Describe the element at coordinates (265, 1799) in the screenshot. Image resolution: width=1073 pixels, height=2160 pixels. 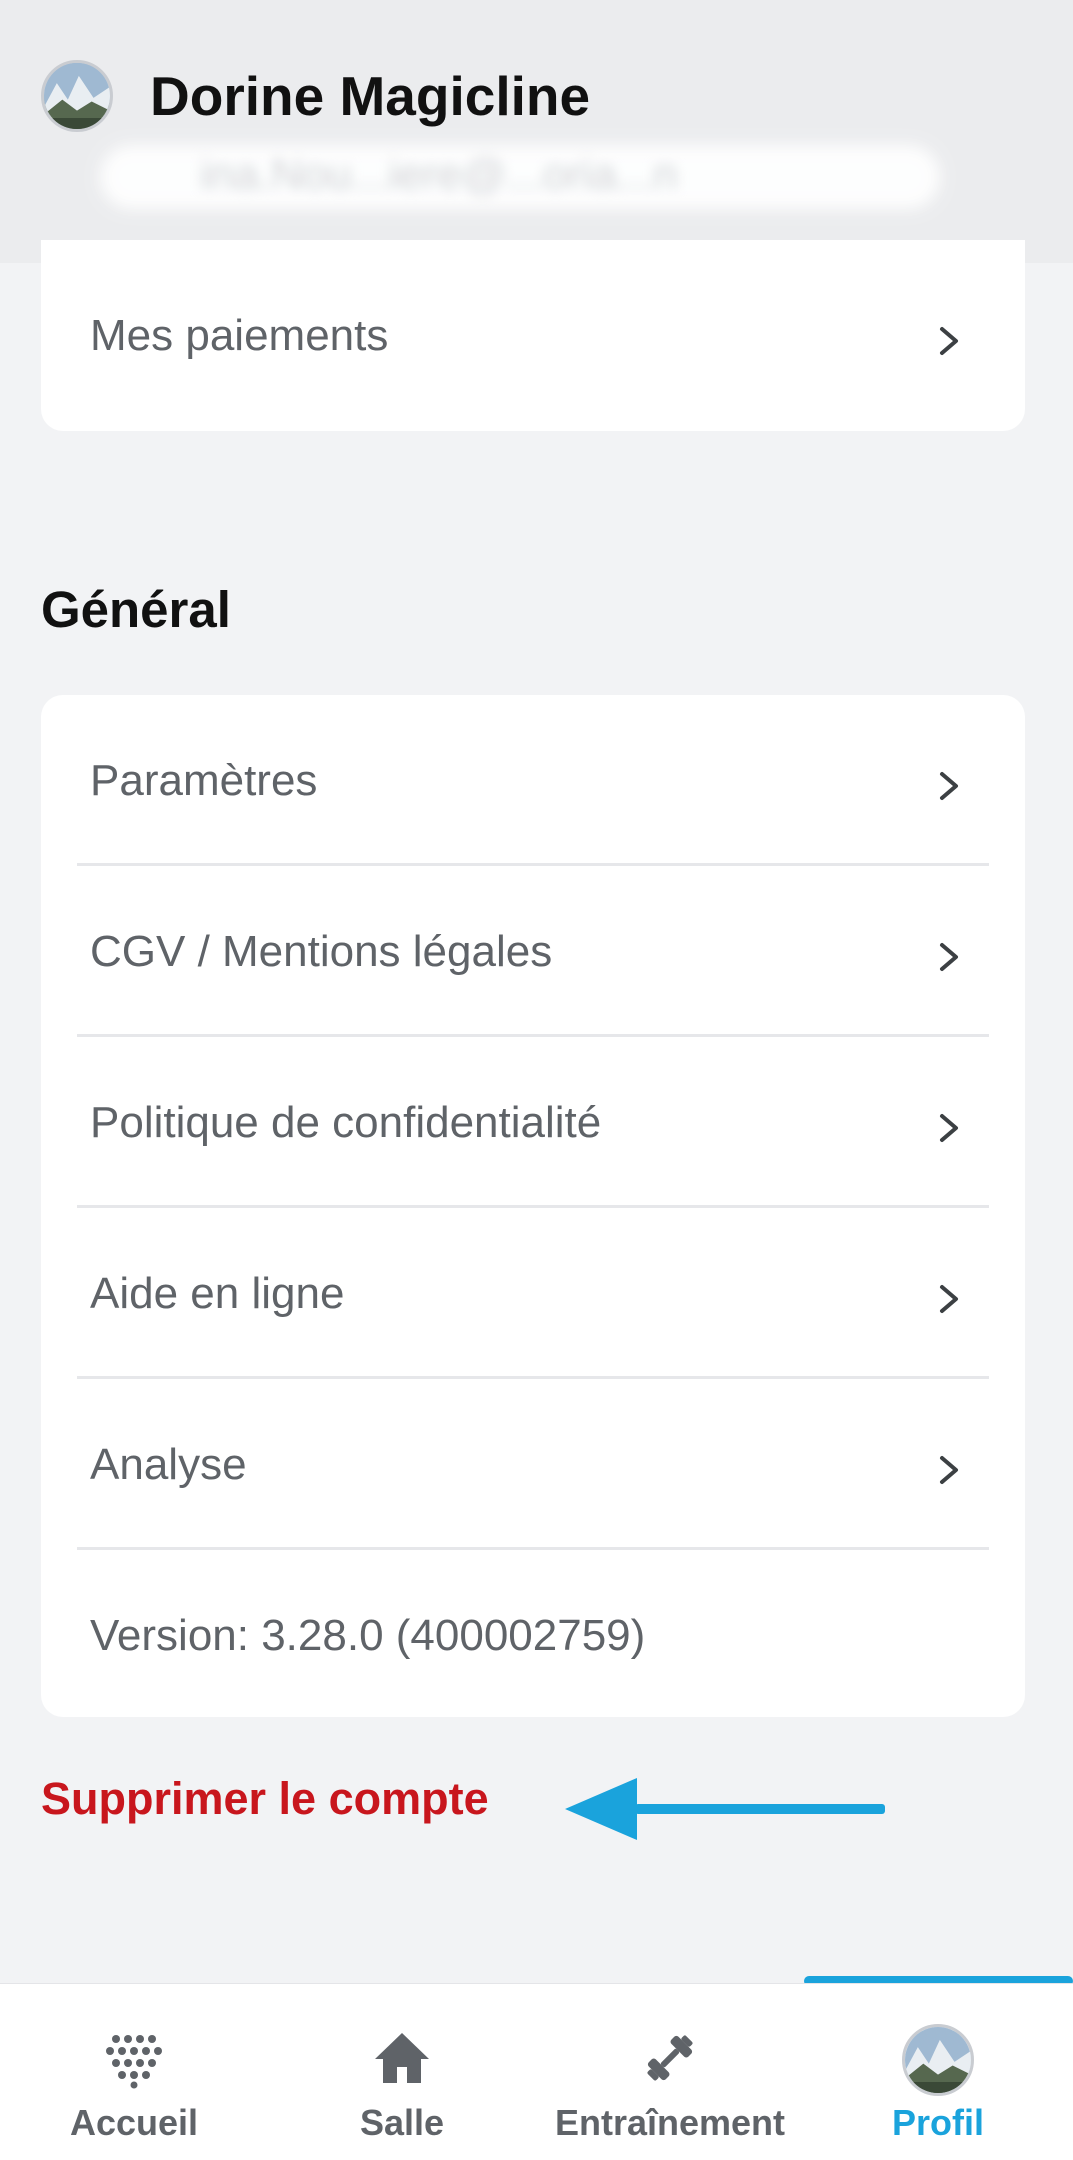
I see `delete-account-button: Supprimer le compte` at that location.